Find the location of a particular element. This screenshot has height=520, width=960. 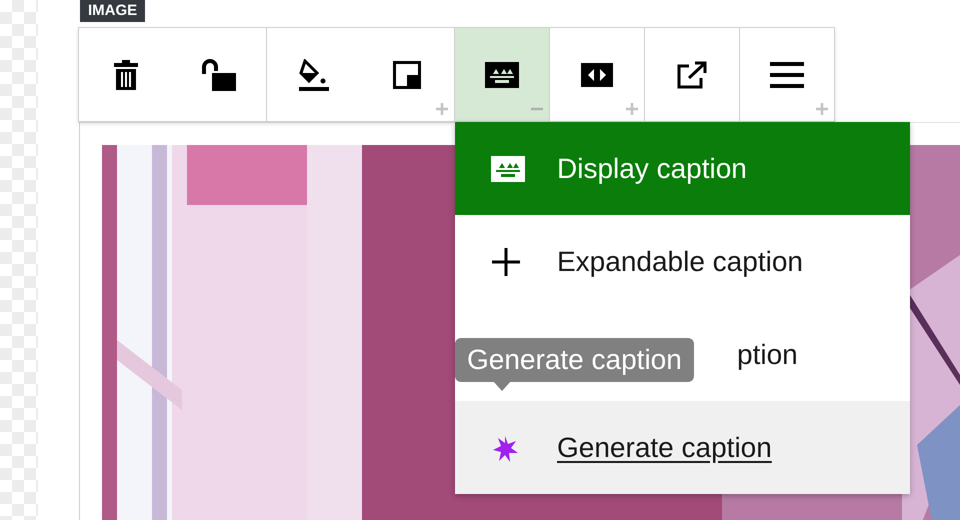

menu-item: Expandable caption is located at coordinates (682, 261).